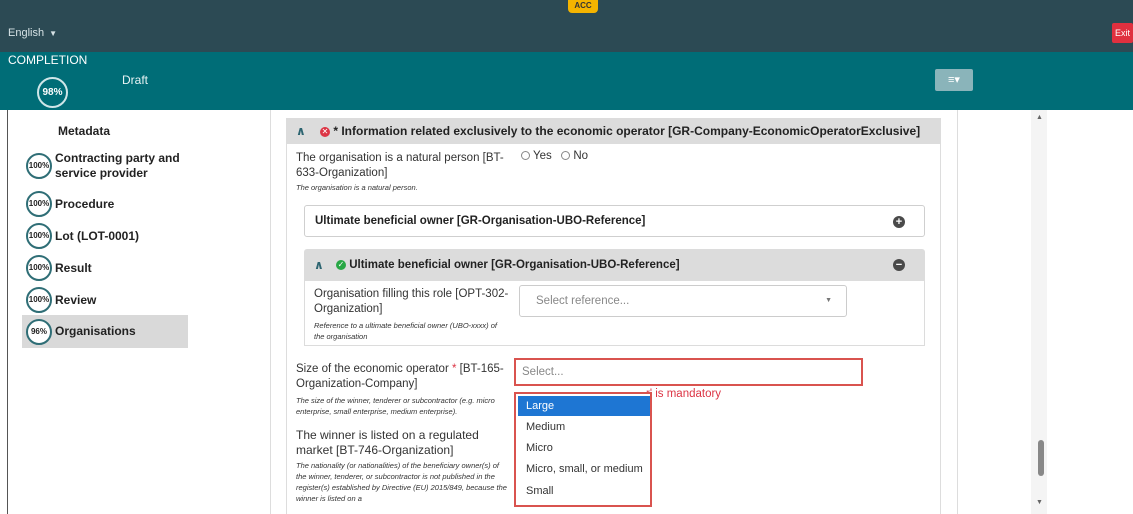  Describe the element at coordinates (584, 469) in the screenshot. I see `dropdown-option-micro-small-medium: Micro, small, or medium` at that location.